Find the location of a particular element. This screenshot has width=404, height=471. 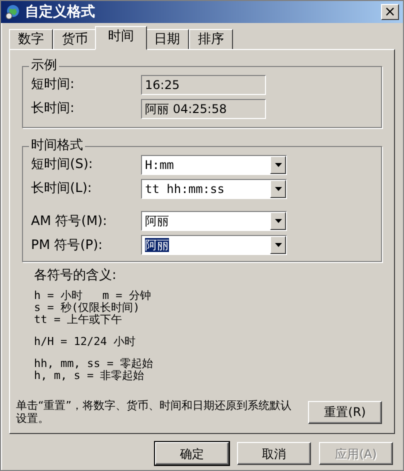

field-label: 长时间: is located at coordinates (53, 109).